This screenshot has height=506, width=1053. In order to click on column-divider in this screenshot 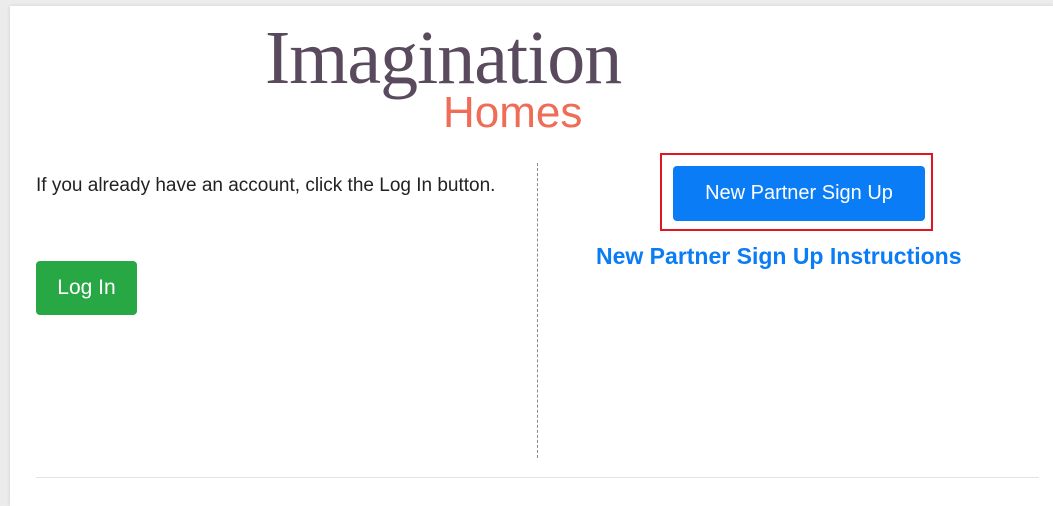, I will do `click(537, 310)`.